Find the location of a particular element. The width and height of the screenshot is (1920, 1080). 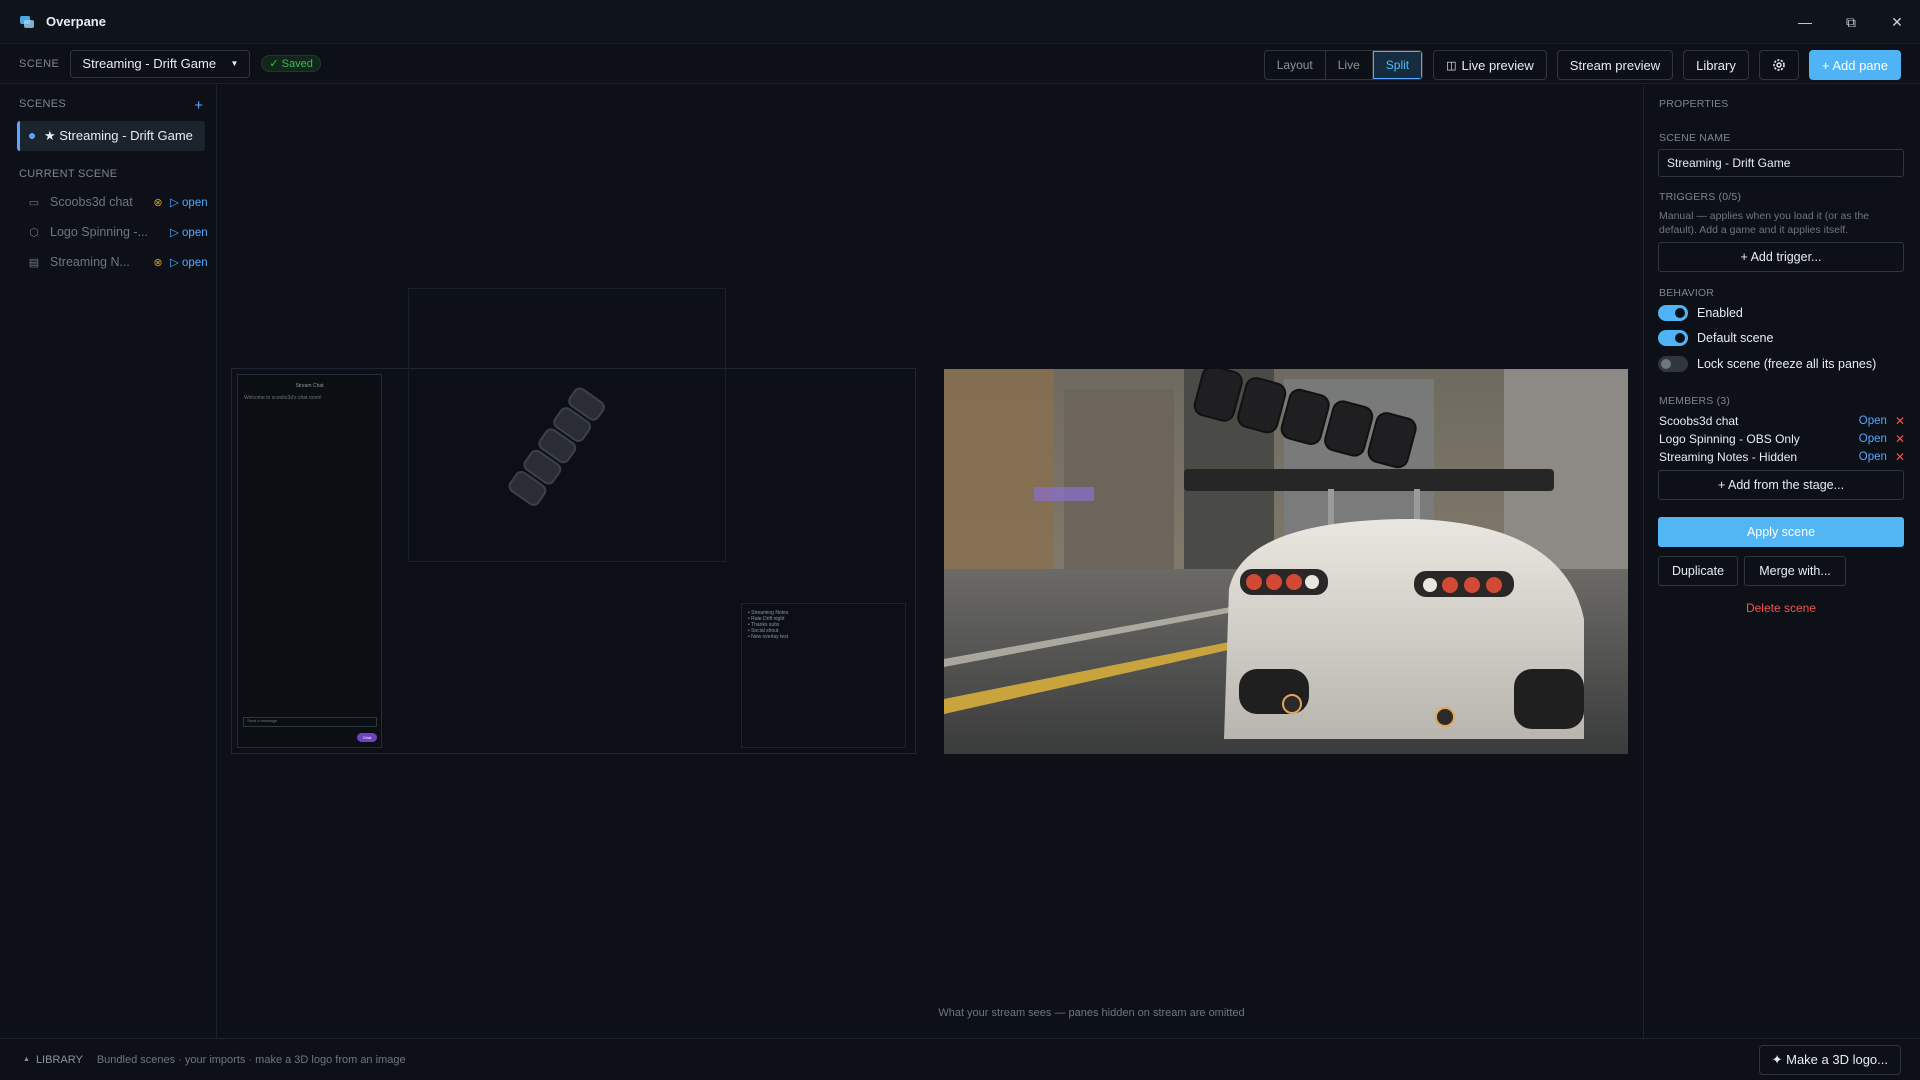

chat-input: Send a message is located at coordinates (310, 722).